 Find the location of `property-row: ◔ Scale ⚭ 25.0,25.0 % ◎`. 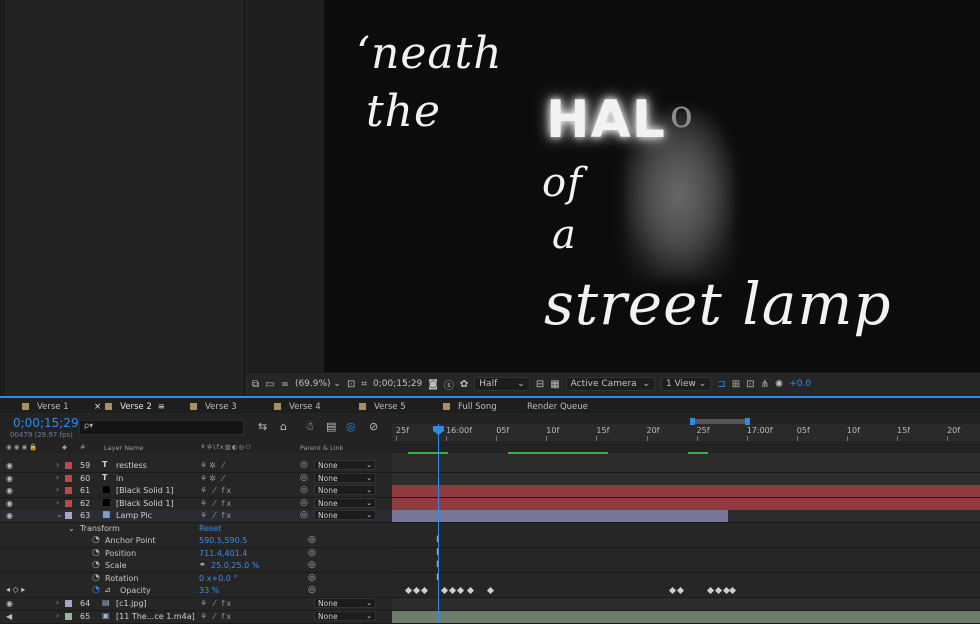

property-row: ◔ Scale ⚭ 25.0,25.0 % ◎ is located at coordinates (196, 567).